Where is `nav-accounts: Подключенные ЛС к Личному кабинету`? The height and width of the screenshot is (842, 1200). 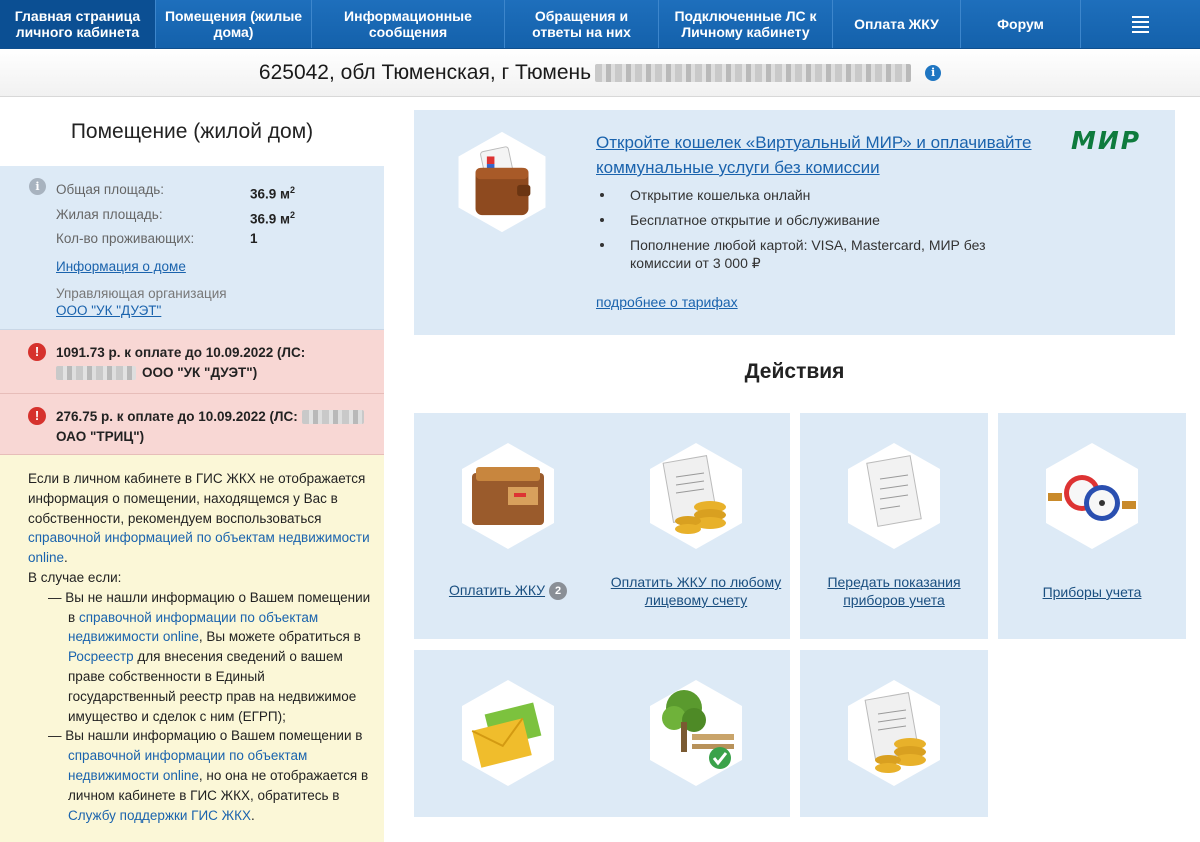 nav-accounts: Подключенные ЛС к Личному кабинету is located at coordinates (746, 24).